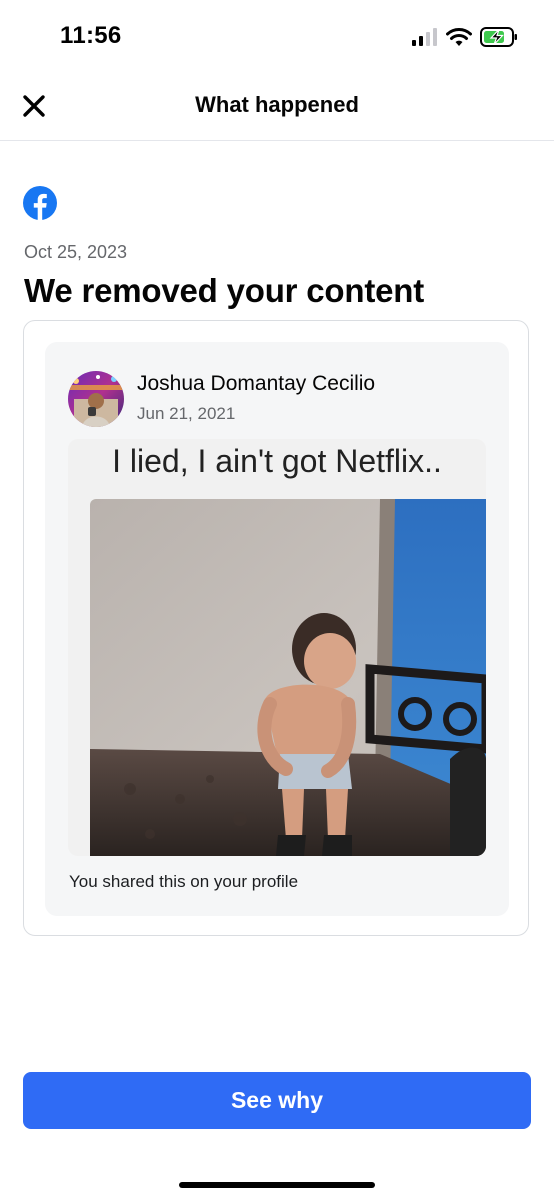 The width and height of the screenshot is (554, 1200). Describe the element at coordinates (424, 37) in the screenshot. I see `cellular-signal-icon` at that location.